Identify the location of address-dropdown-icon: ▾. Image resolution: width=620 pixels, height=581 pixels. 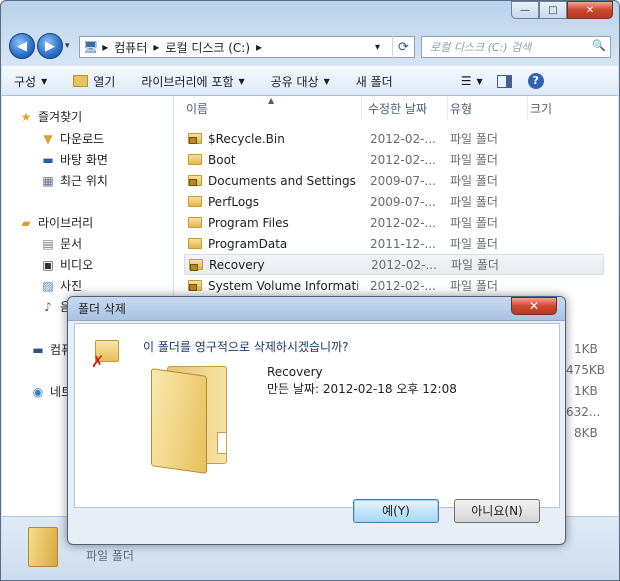
(377, 47).